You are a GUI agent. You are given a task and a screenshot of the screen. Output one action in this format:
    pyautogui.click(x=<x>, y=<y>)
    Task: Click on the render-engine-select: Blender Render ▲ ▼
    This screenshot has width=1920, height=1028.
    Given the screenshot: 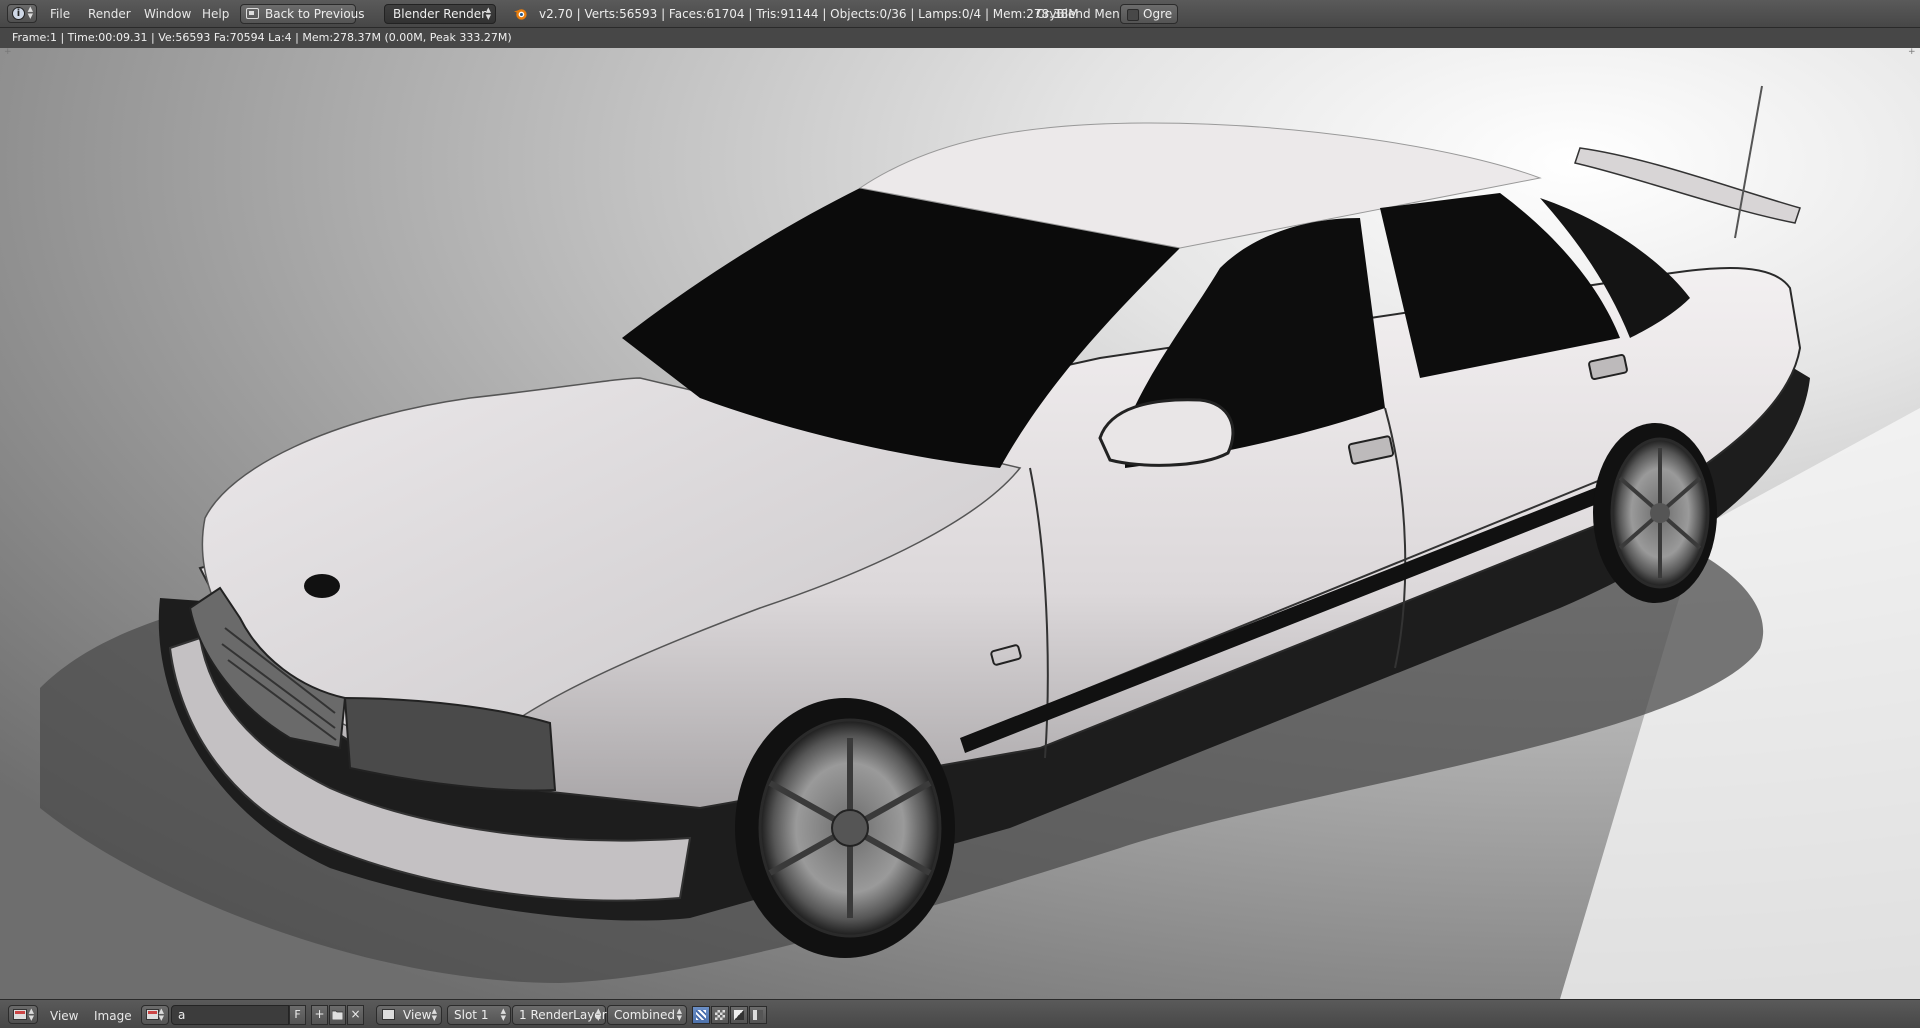 What is the action you would take?
    pyautogui.click(x=440, y=14)
    